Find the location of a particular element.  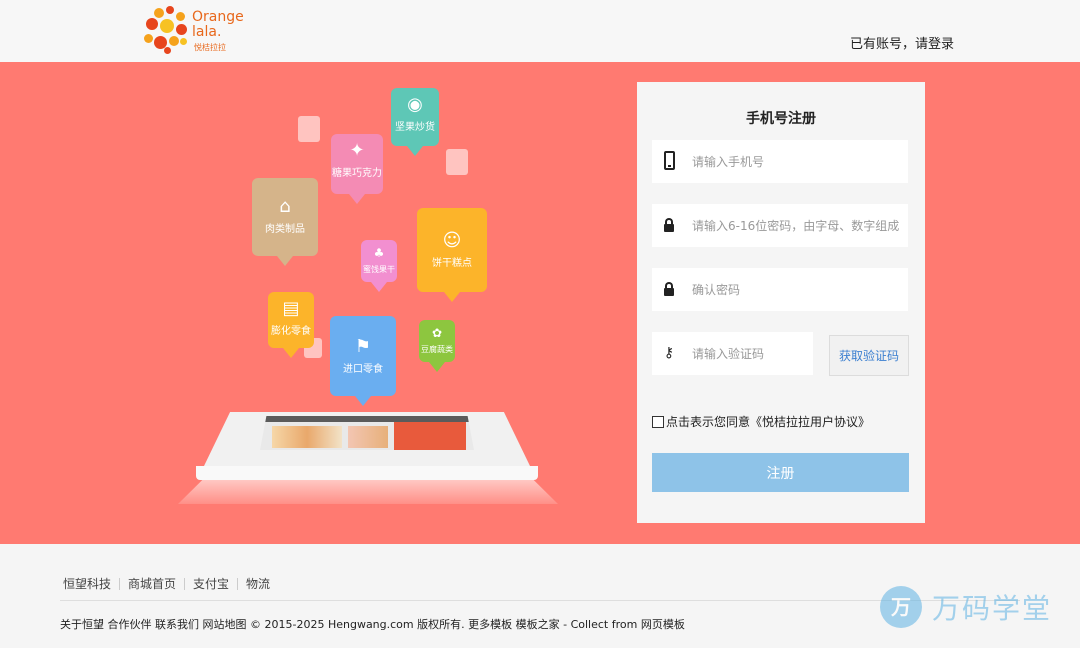

templates-home-link: 模板之家 is located at coordinates (538, 624).